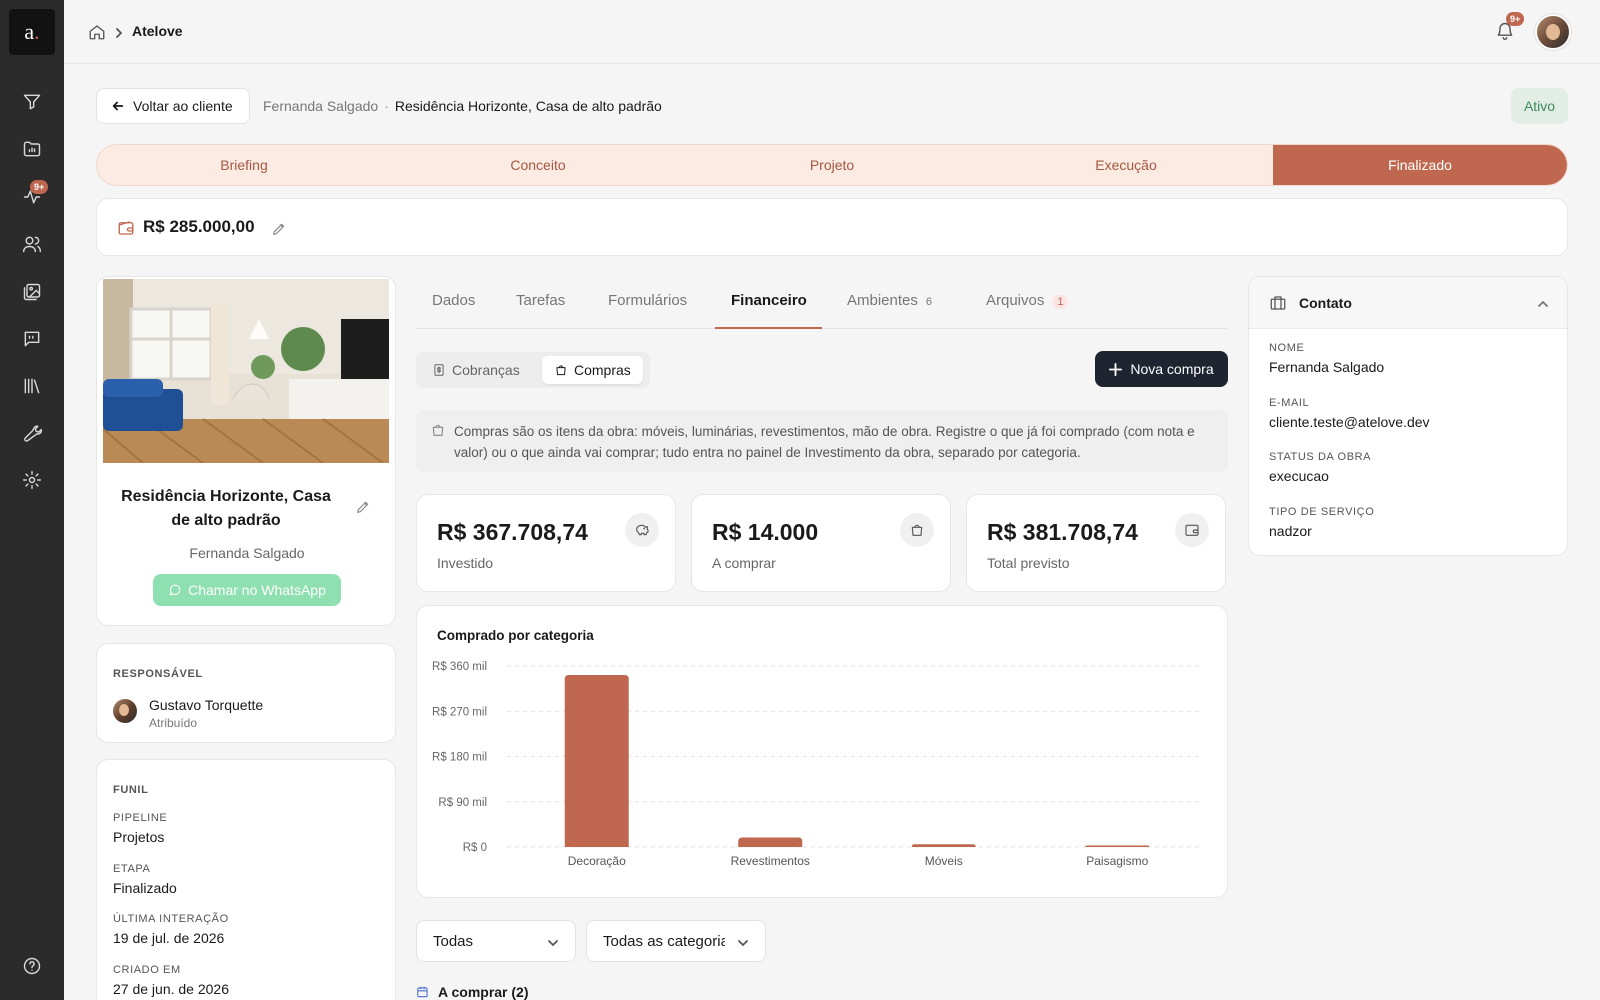  Describe the element at coordinates (169, 938) in the screenshot. I see `ultima-interacao-value: 19 de jul. de 2026` at that location.